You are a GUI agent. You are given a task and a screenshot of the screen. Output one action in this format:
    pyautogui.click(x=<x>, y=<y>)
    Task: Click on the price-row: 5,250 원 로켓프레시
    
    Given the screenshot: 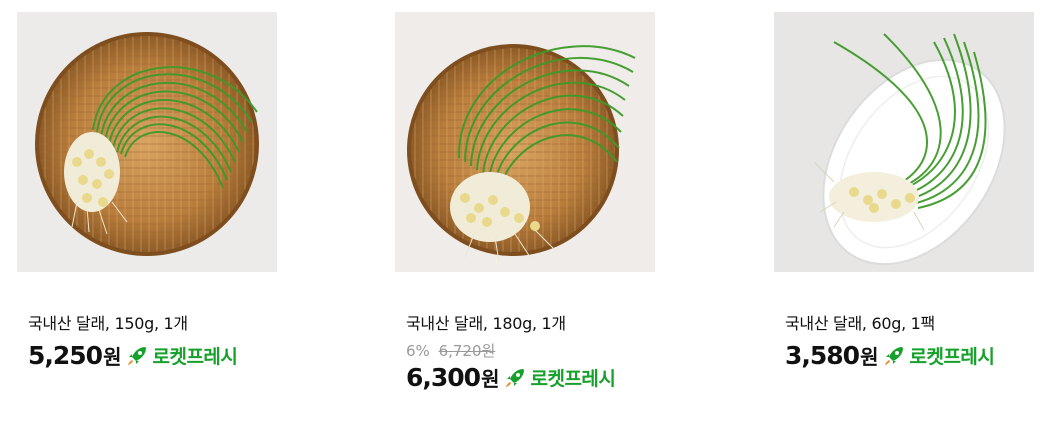 What is the action you would take?
    pyautogui.click(x=152, y=355)
    